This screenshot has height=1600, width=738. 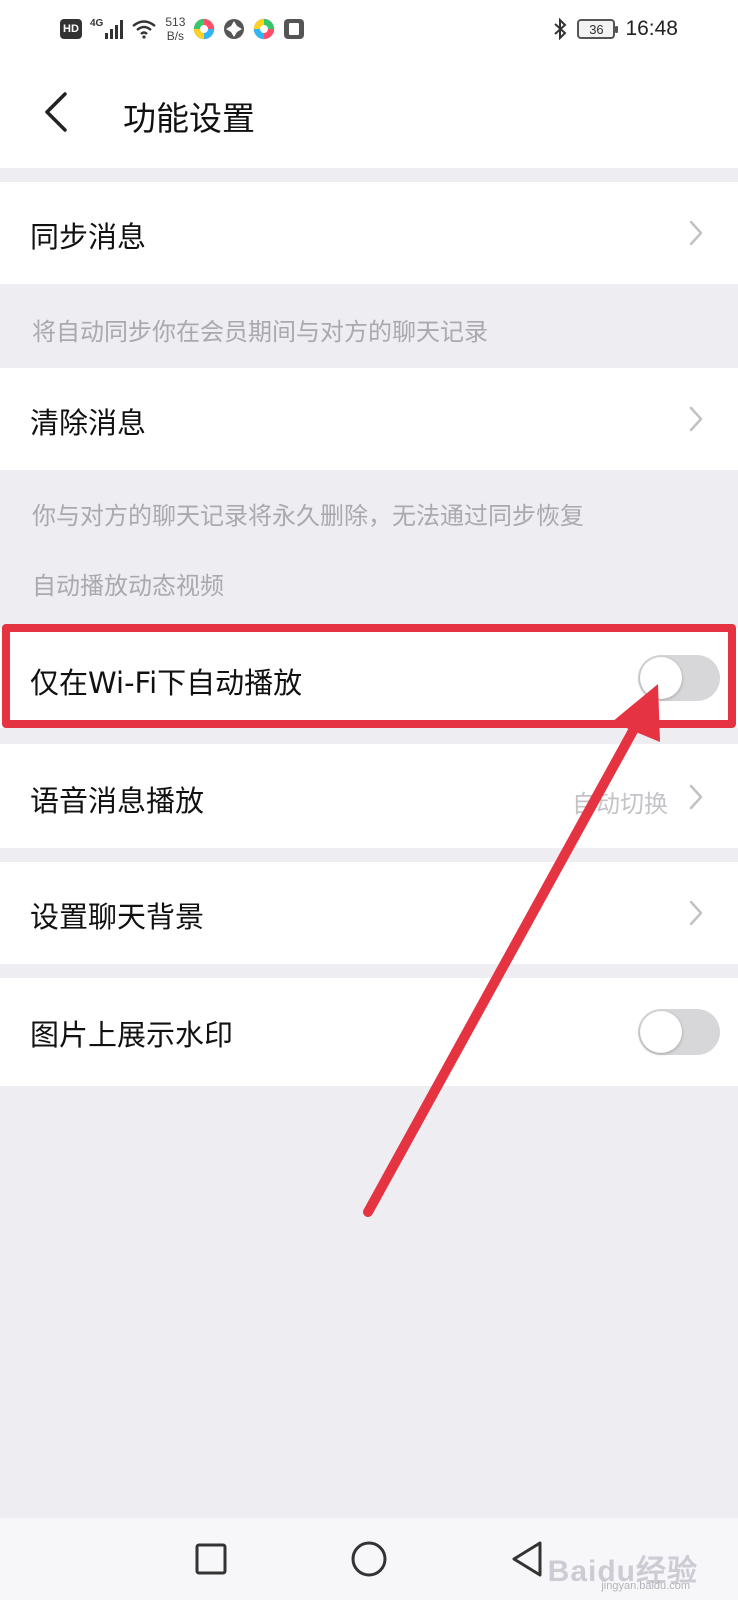 I want to click on chevron-left-icon, so click(x=56, y=112).